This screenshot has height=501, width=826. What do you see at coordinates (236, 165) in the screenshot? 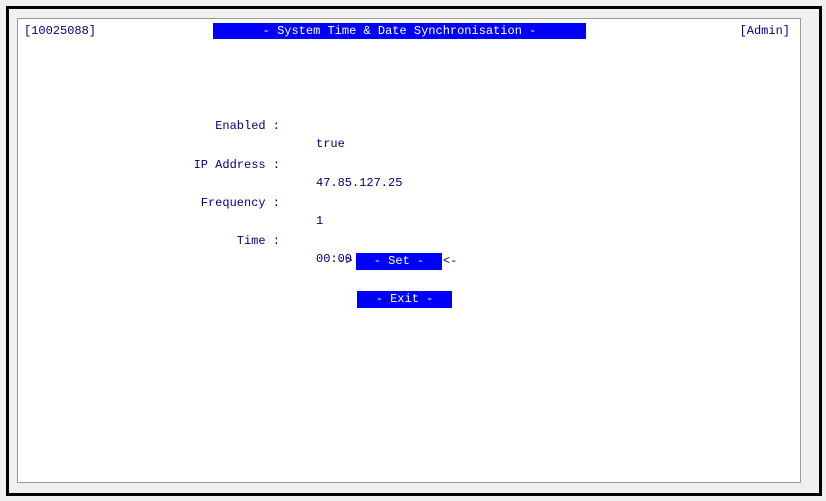
I see `field-label-ip-address: IP Address :` at bounding box center [236, 165].